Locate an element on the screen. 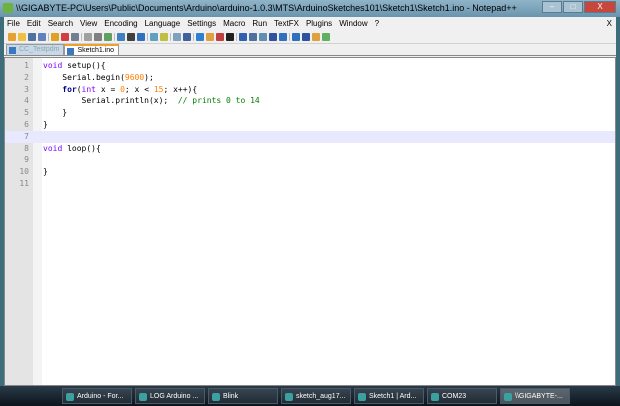  menu-: ? is located at coordinates (377, 23).